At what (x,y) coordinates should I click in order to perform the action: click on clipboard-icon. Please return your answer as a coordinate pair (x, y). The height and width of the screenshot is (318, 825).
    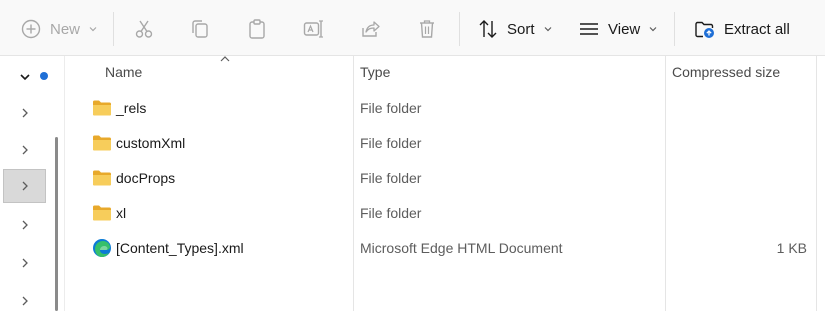
    Looking at the image, I should click on (257, 29).